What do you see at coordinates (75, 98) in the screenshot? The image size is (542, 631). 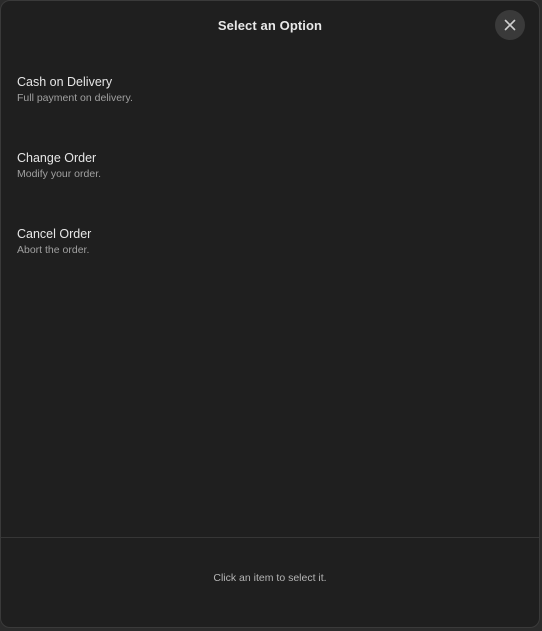 I see `option-description: Full payment on delivery.` at bounding box center [75, 98].